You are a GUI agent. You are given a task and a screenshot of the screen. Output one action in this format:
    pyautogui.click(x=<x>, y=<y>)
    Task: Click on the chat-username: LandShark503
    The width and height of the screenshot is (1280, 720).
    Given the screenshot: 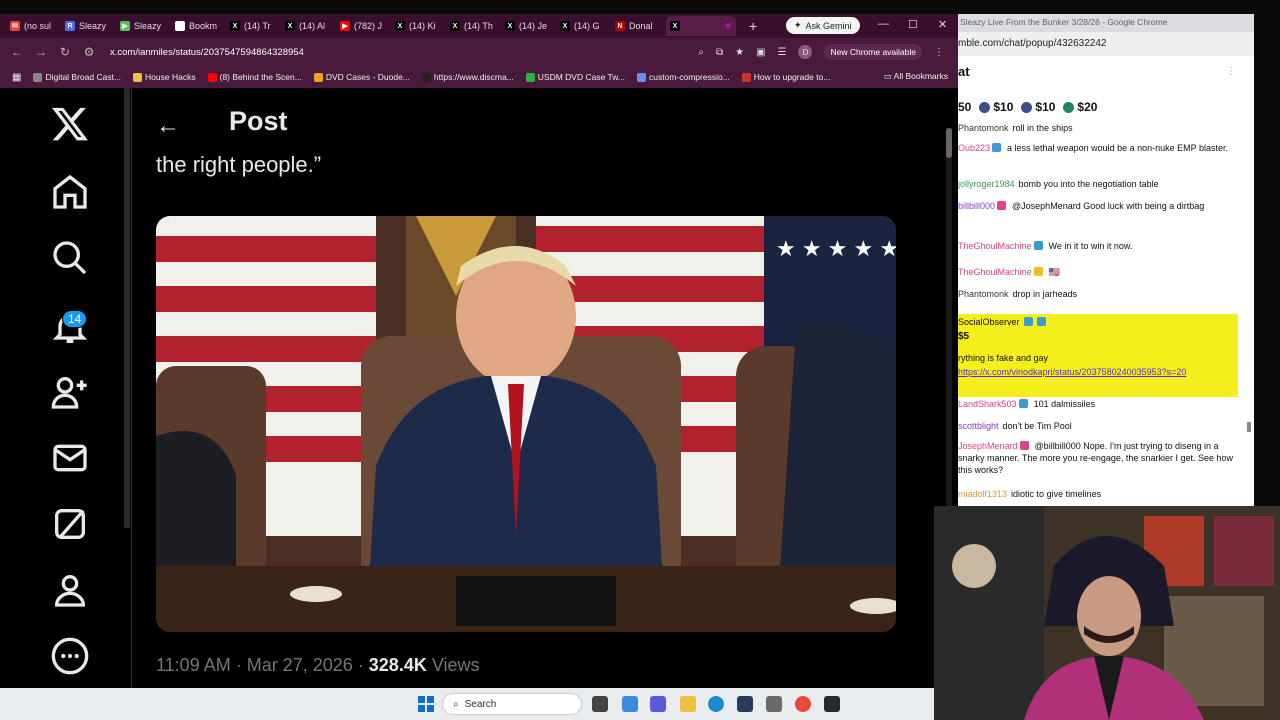 What is the action you would take?
    pyautogui.click(x=987, y=404)
    